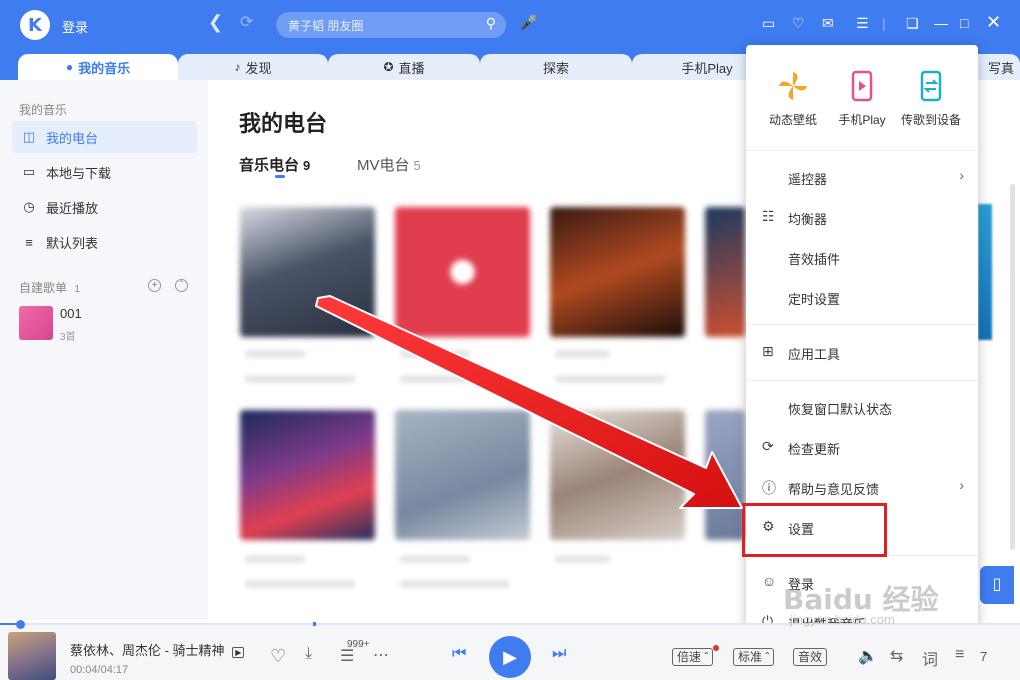 The height and width of the screenshot is (680, 1020). I want to click on tab-explore: 探索, so click(556, 67).